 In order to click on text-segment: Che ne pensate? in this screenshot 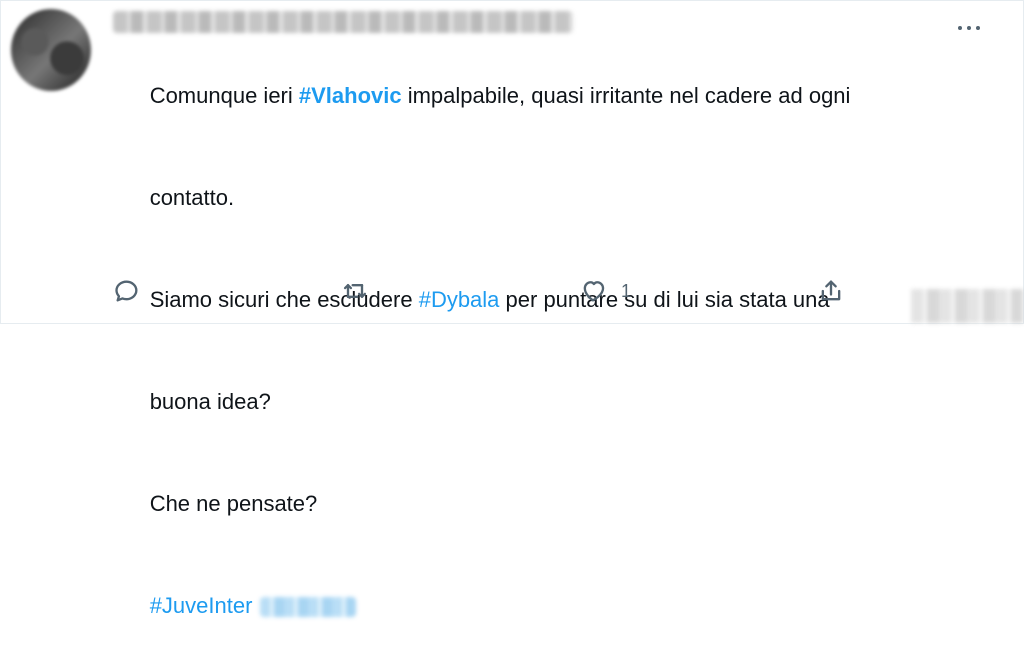, I will do `click(233, 503)`.